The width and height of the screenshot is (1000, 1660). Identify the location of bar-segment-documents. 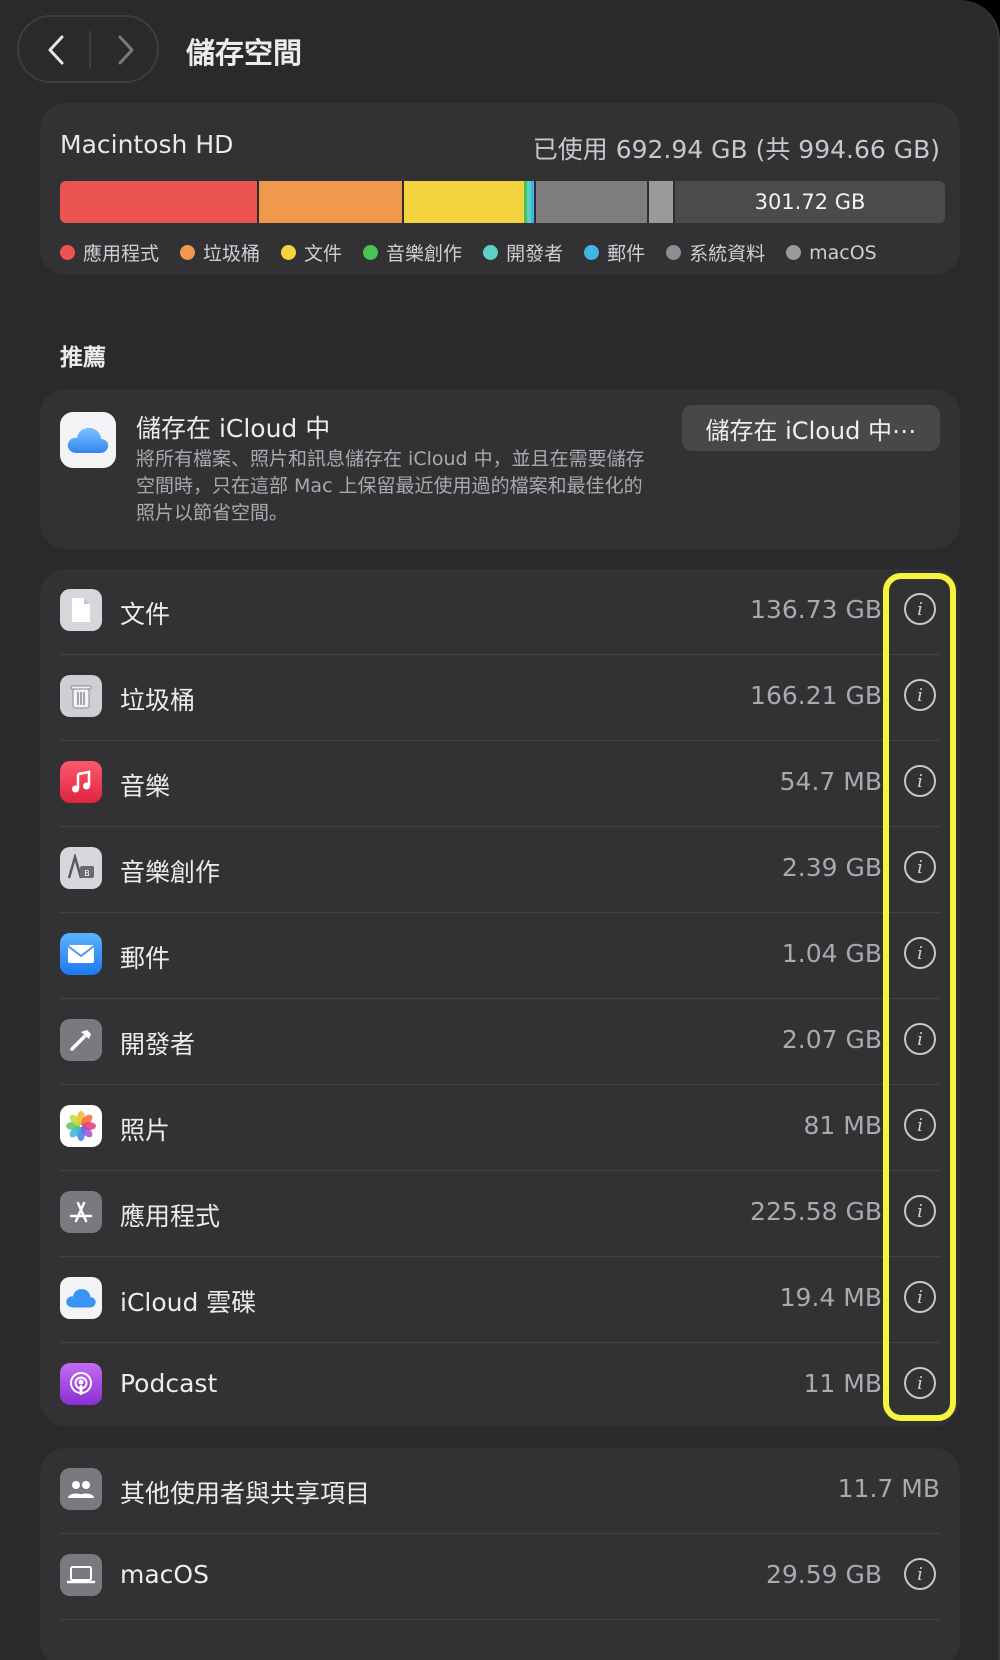
(464, 202).